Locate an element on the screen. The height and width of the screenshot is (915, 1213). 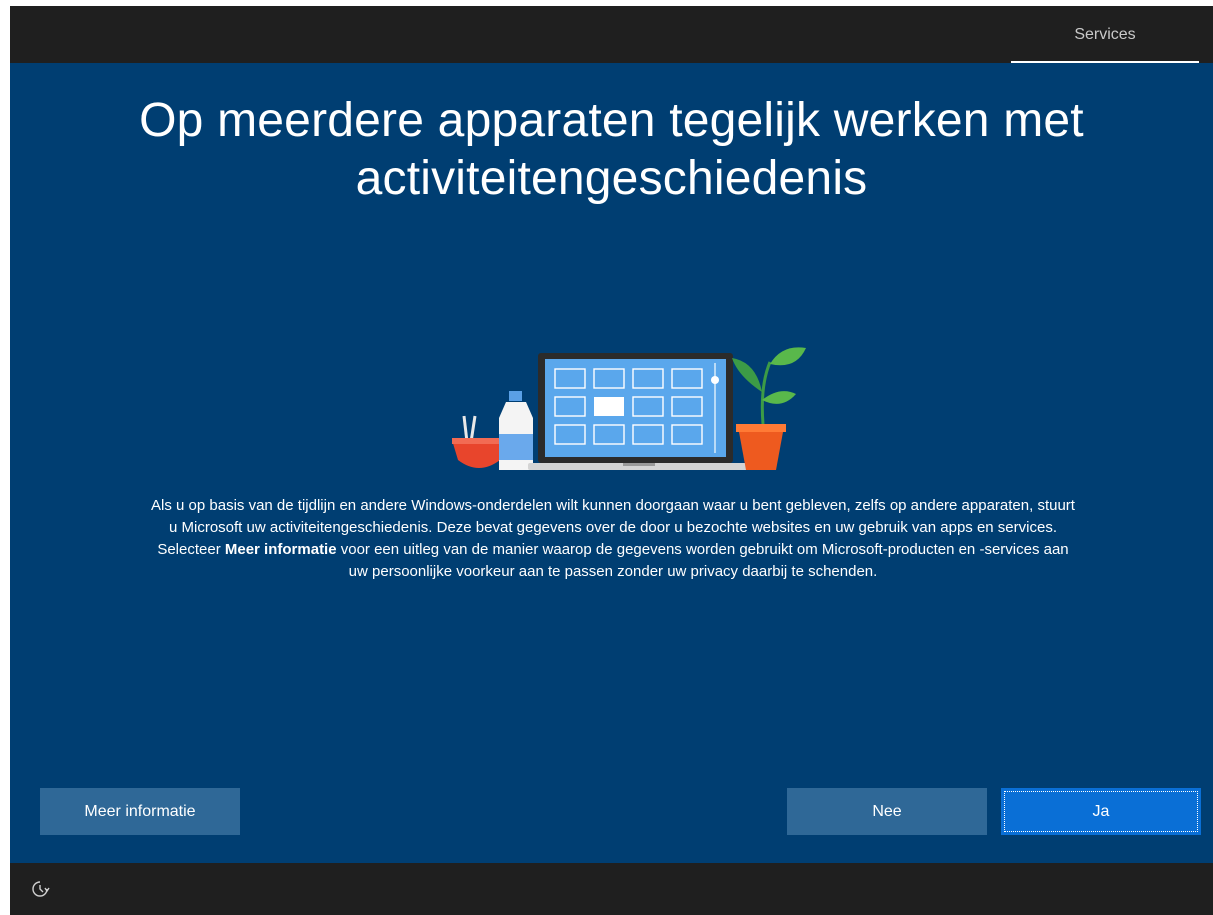
yes-button: Ja is located at coordinates (1101, 811).